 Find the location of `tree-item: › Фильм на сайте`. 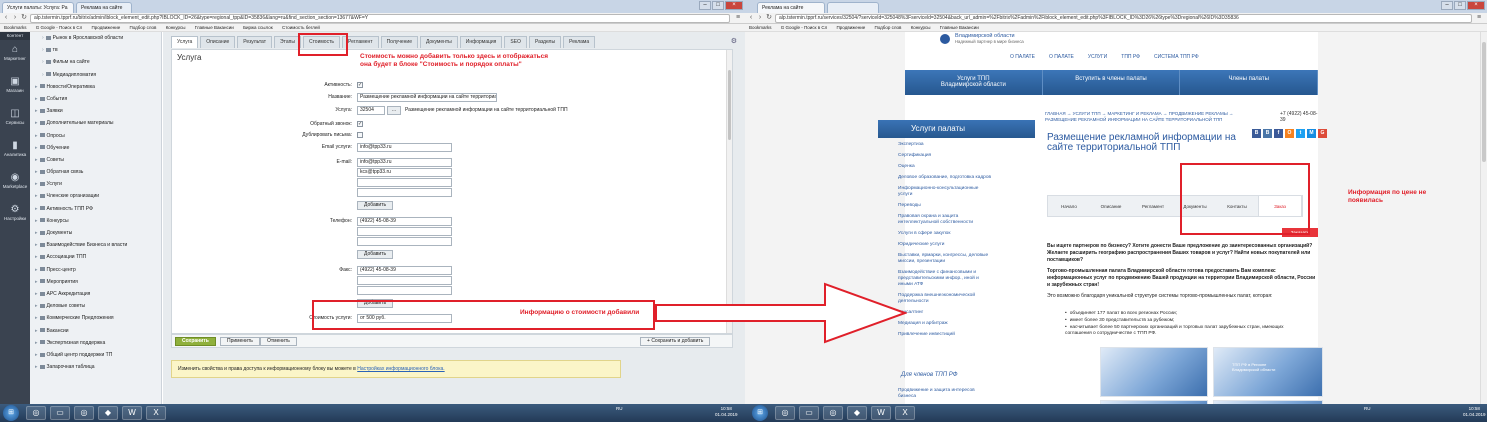

tree-item: › Фильм на сайте is located at coordinates (95, 62).